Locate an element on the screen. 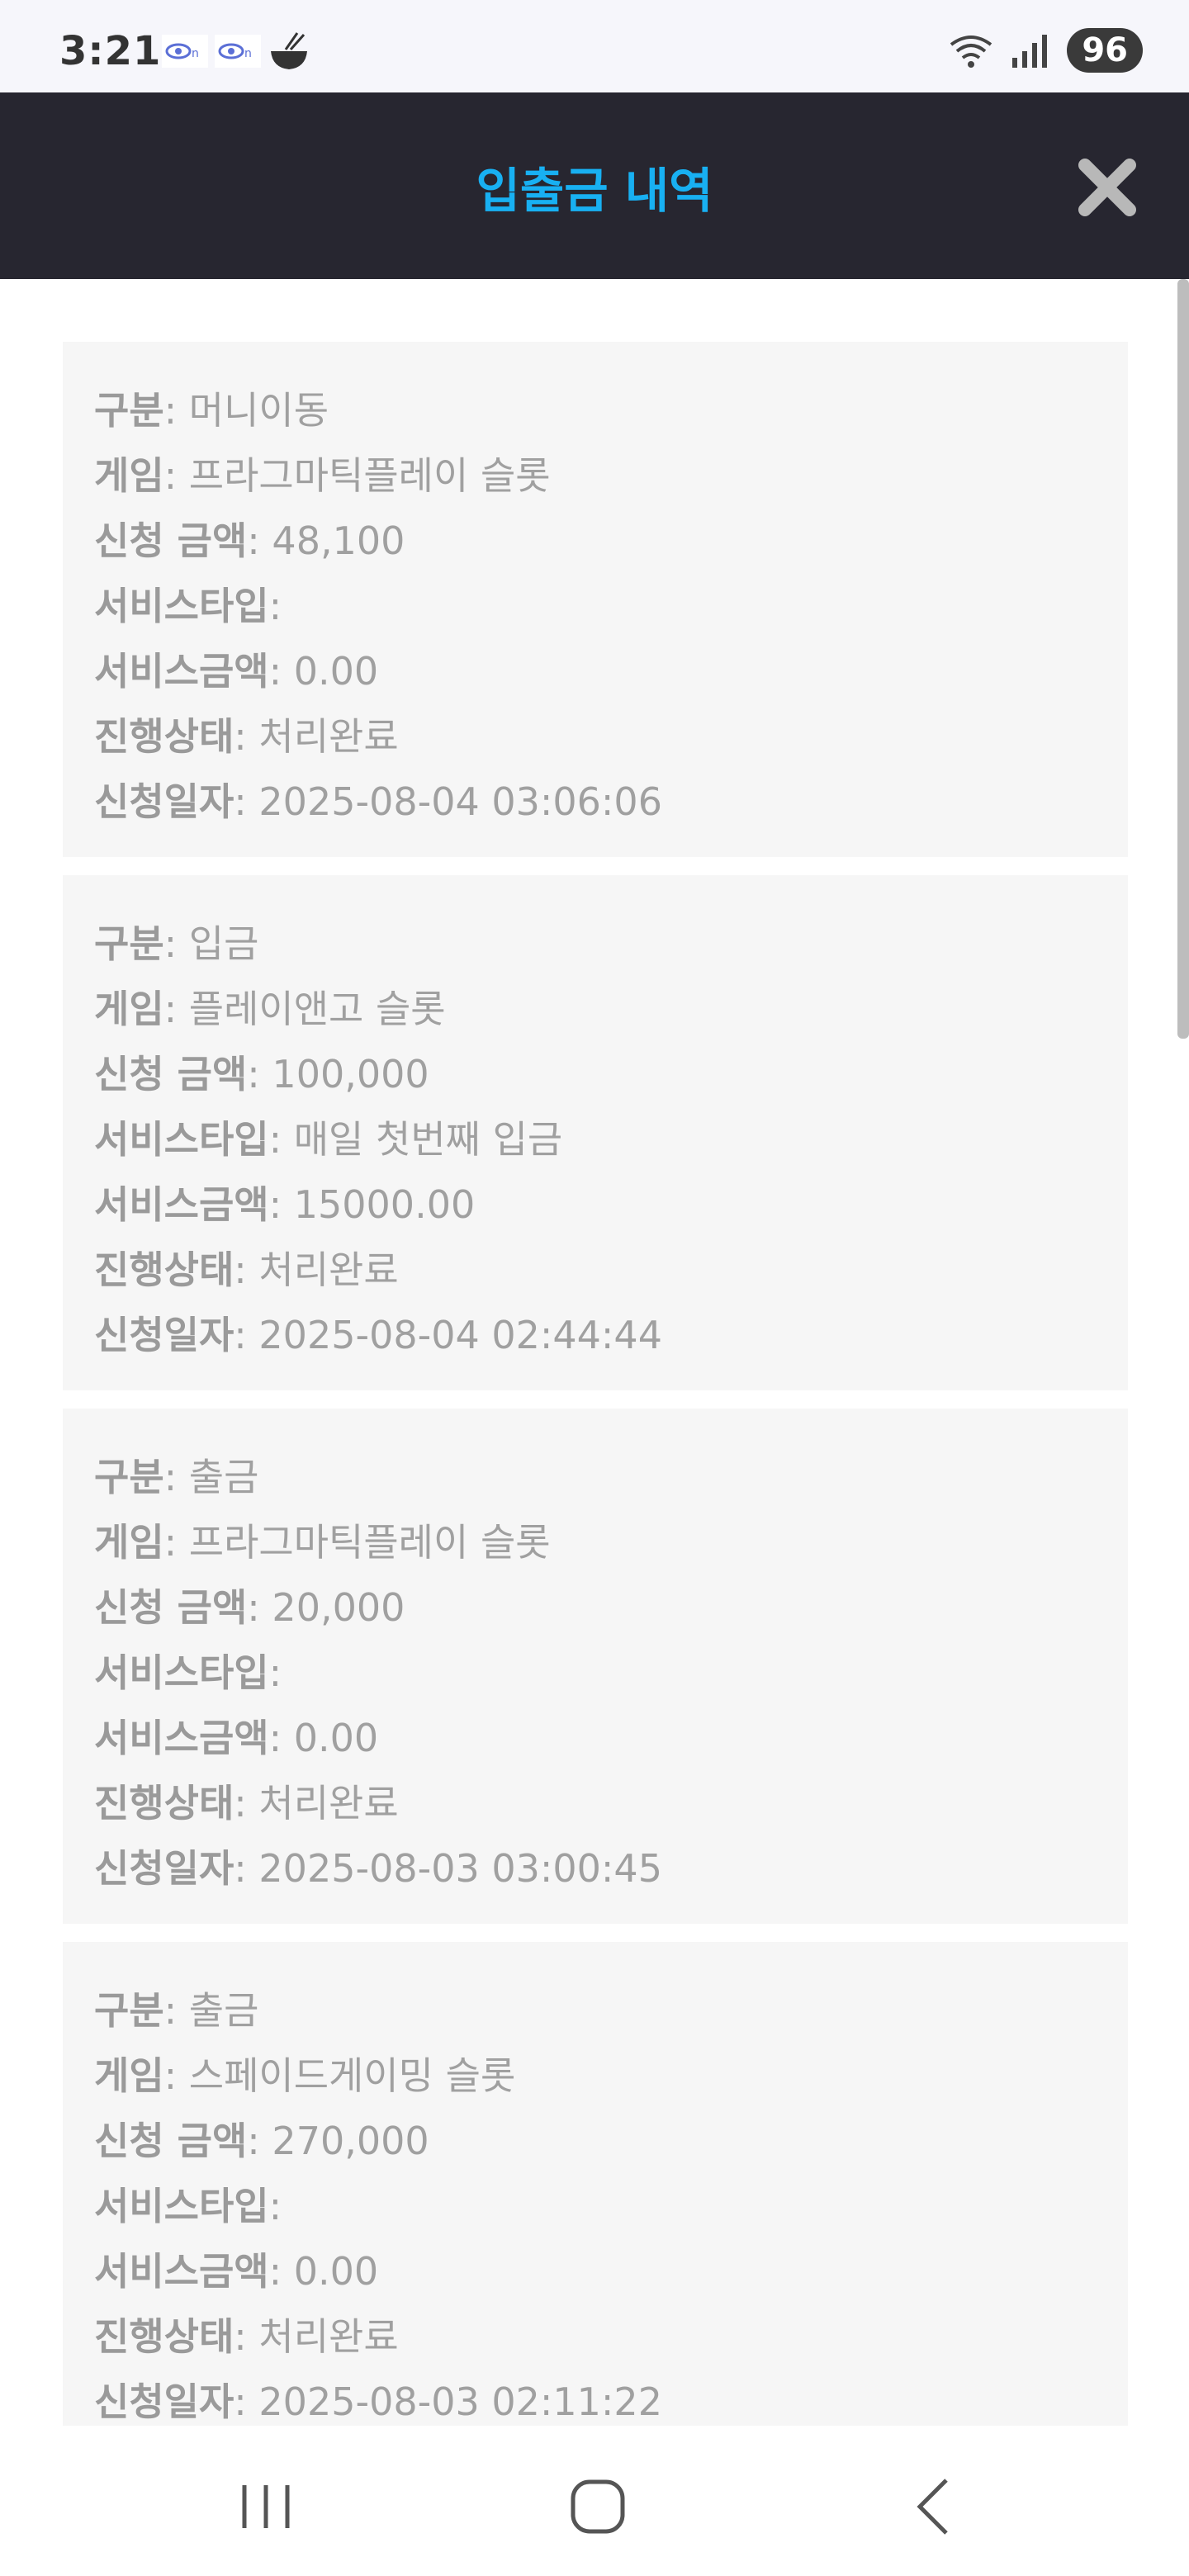  row-date: 신청일자: 2025-08-03 03:00:45 is located at coordinates (378, 1868).